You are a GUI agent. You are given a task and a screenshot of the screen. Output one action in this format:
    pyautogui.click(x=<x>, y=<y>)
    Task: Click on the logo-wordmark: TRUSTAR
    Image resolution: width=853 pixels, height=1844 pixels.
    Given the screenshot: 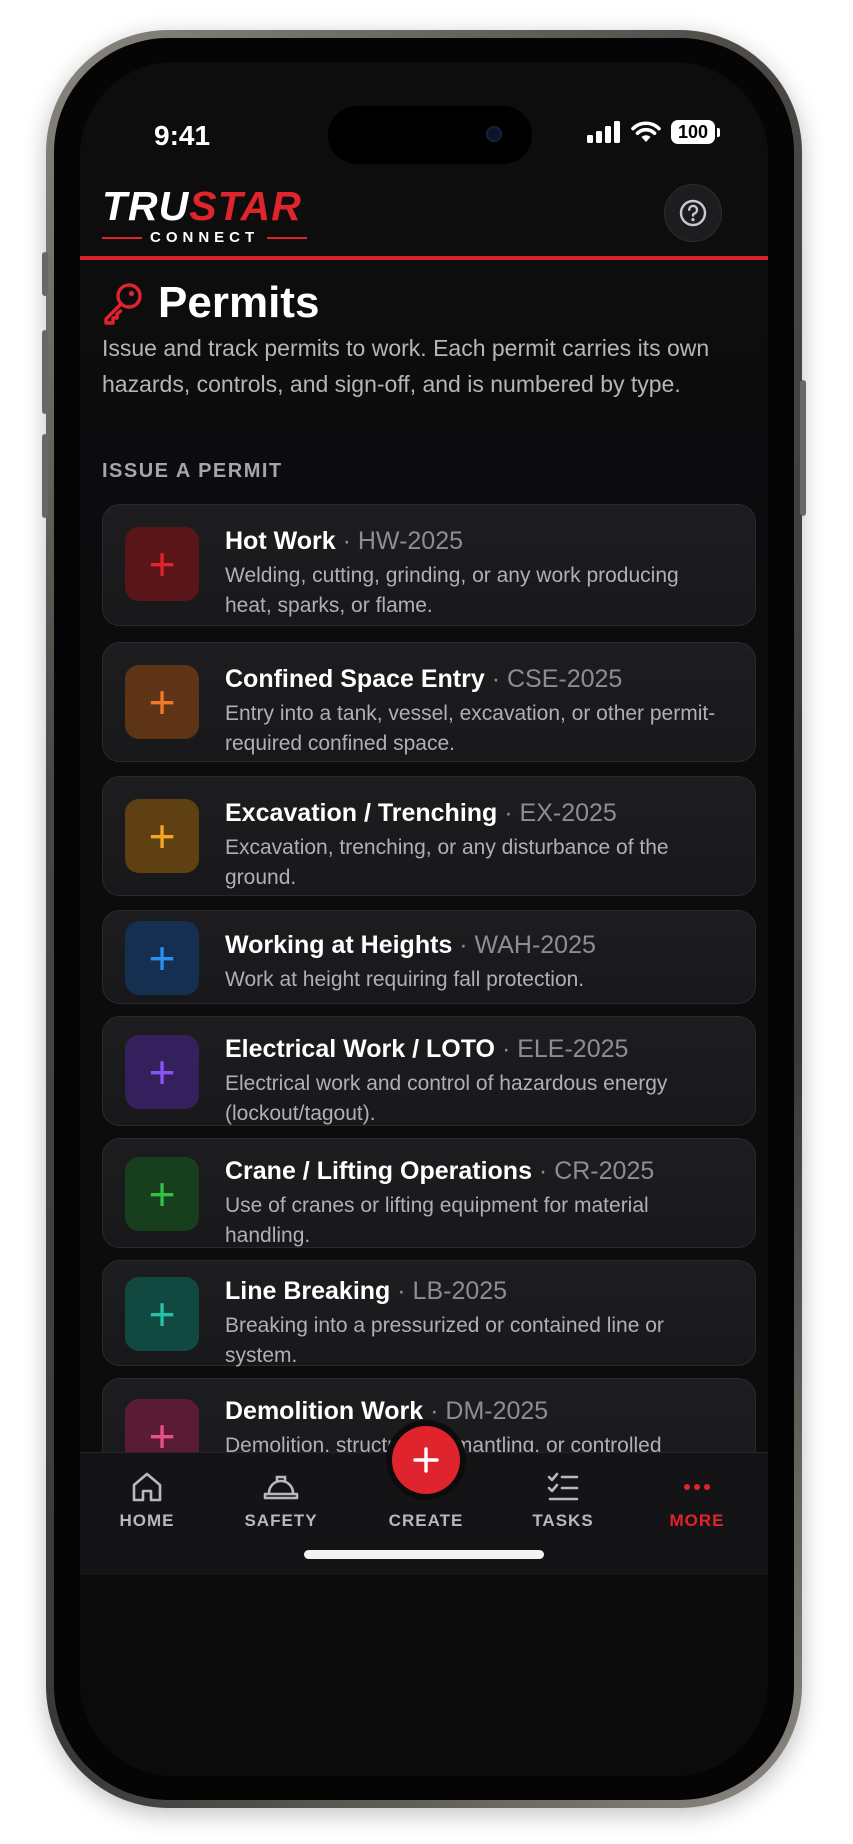 What is the action you would take?
    pyautogui.click(x=204, y=206)
    